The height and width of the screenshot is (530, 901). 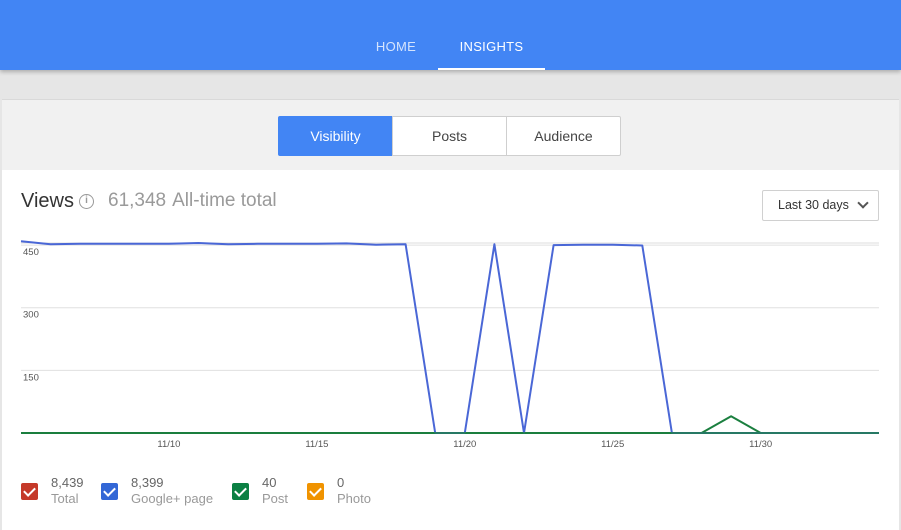 I want to click on checkbox-google-plus-page, so click(x=109, y=491).